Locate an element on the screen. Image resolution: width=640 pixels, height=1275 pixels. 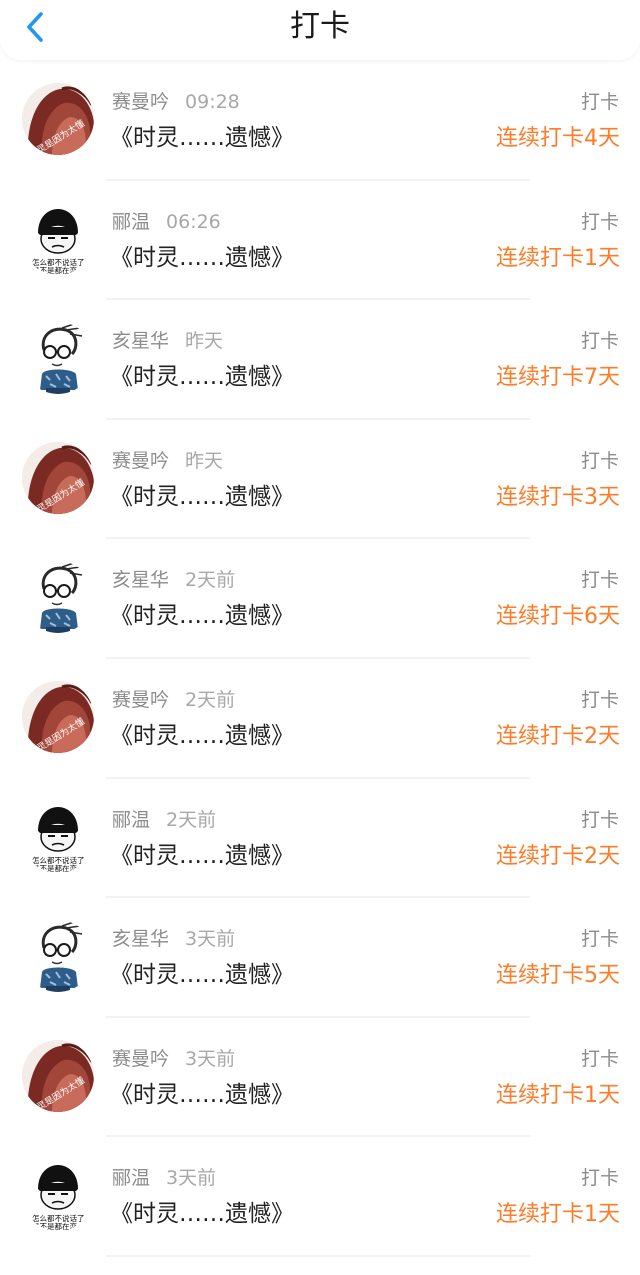
user-meta: 郦温 2天前 is located at coordinates (164, 820).